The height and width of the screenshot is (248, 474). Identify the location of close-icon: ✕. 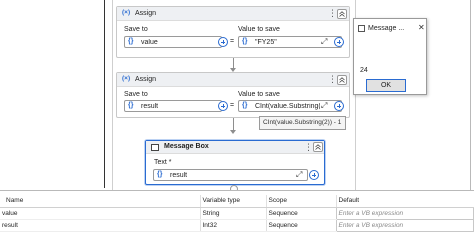
(421, 27).